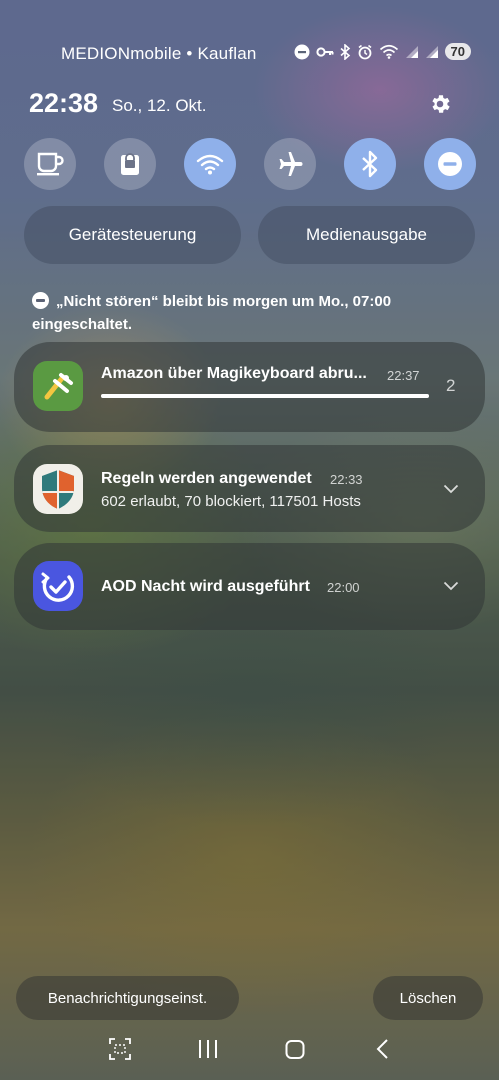 Image resolution: width=499 pixels, height=1080 pixels. Describe the element at coordinates (205, 586) in the screenshot. I see `notification-title: AOD Nacht wird ausgeführt` at that location.